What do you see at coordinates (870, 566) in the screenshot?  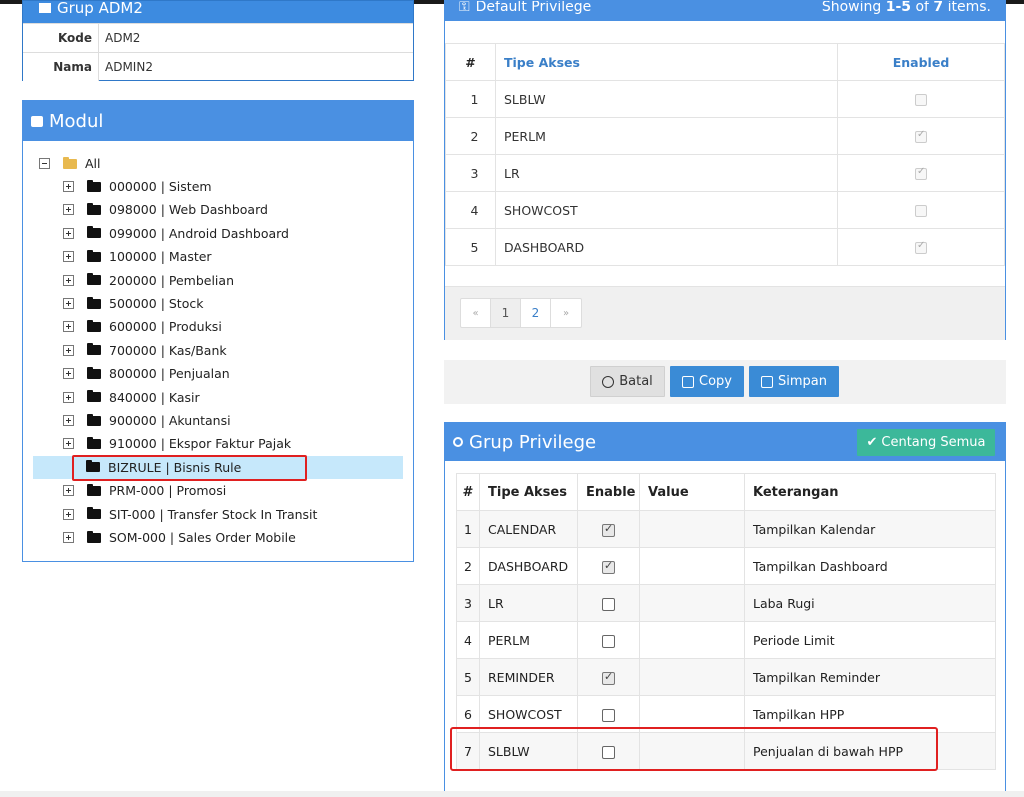 I see `row-keterangan: Tampilkan Dashboard` at bounding box center [870, 566].